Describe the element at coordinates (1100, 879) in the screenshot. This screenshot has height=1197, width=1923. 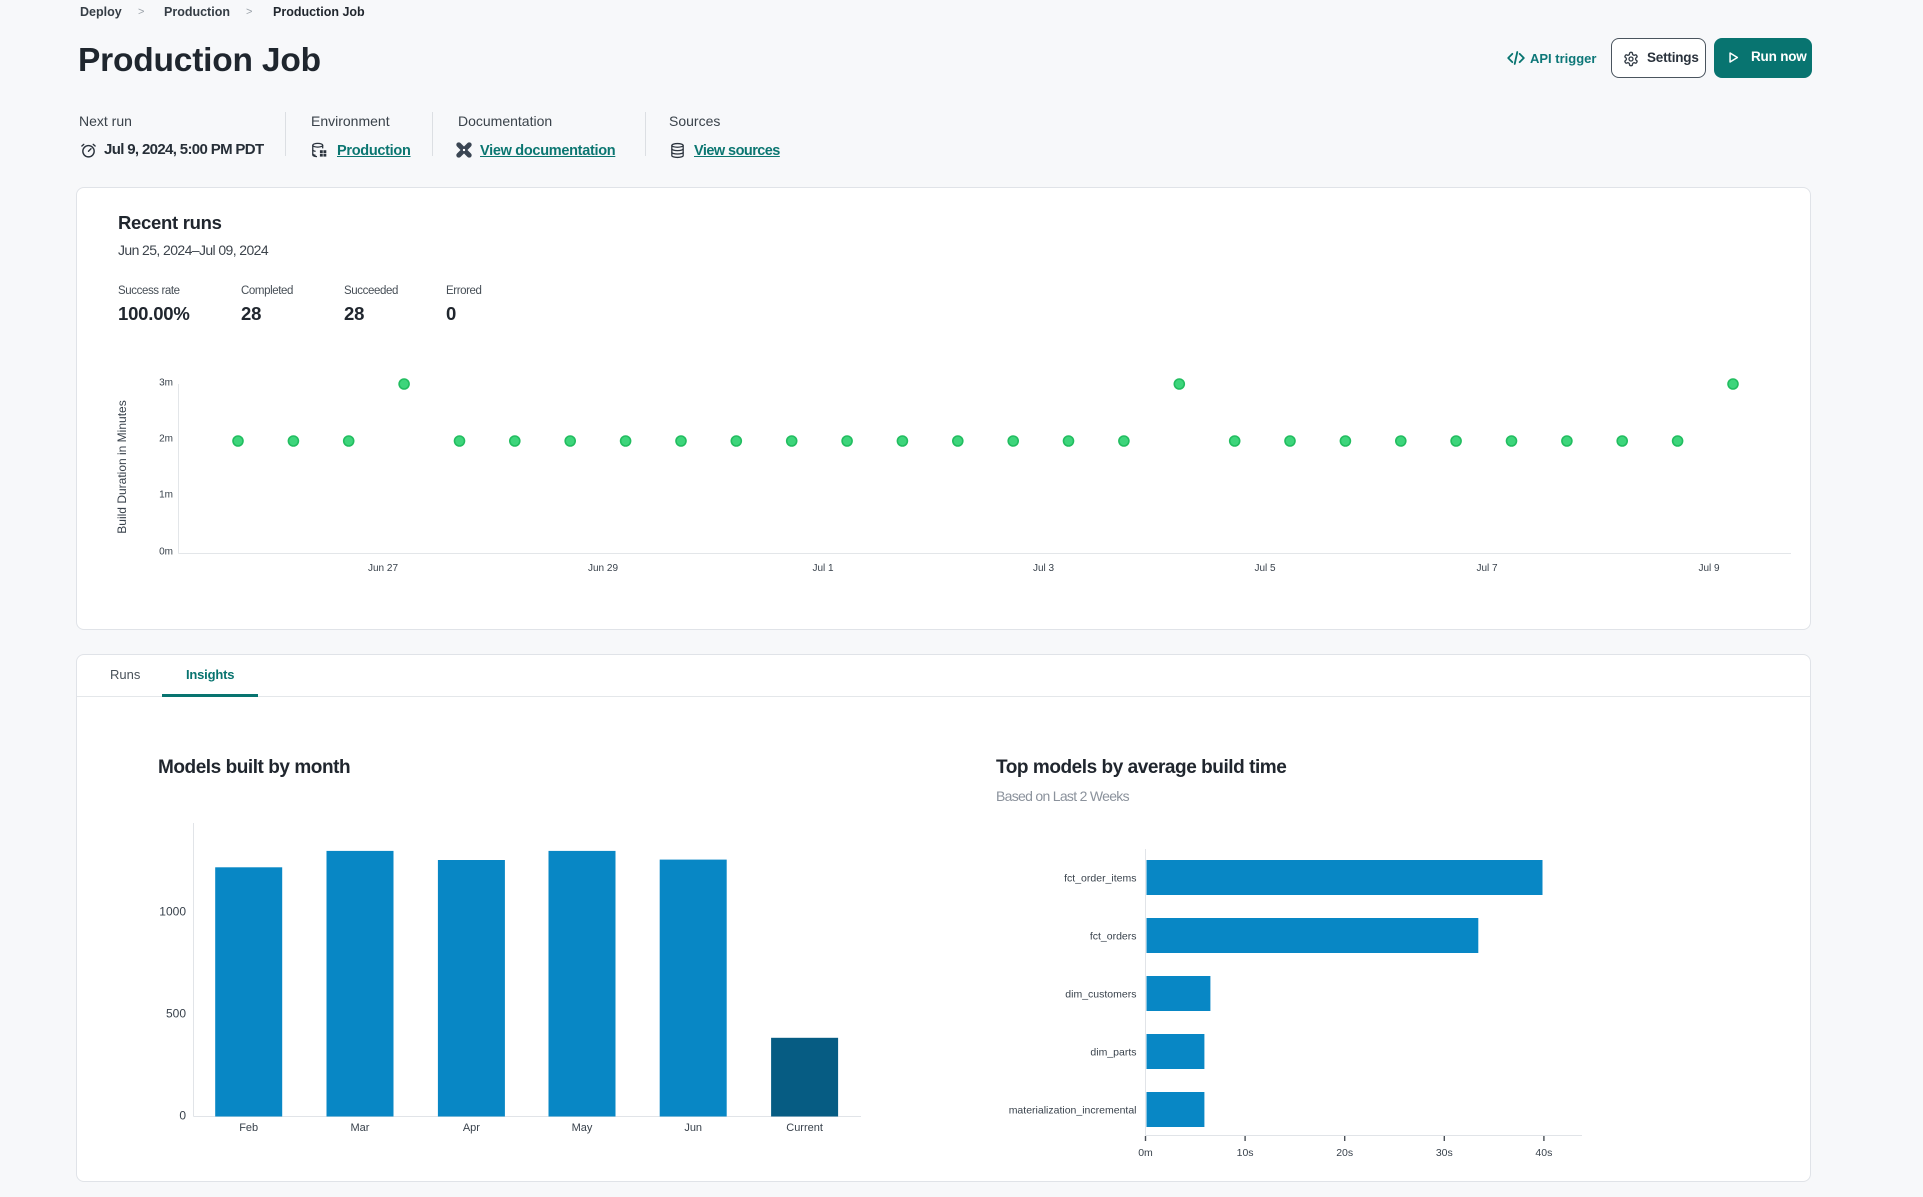
I see `svg-text: fct_order_items` at that location.